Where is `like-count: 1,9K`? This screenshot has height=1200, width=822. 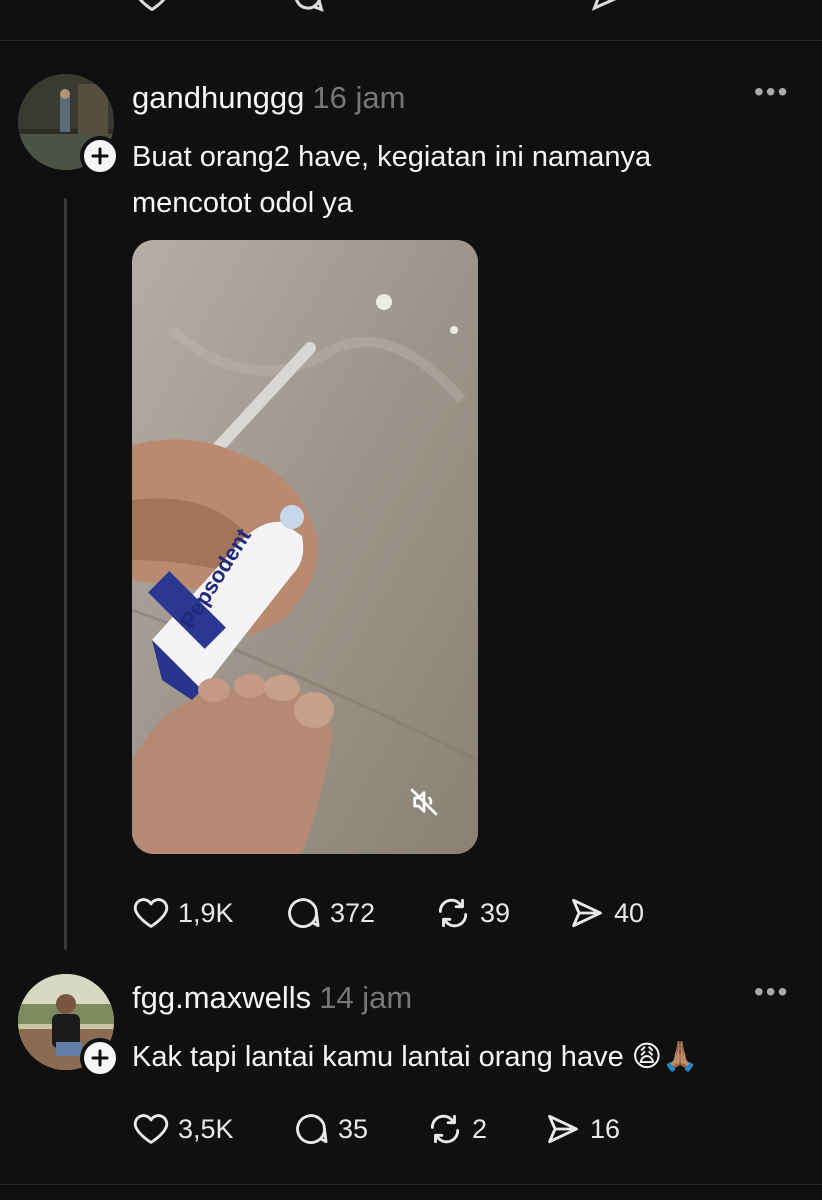 like-count: 1,9K is located at coordinates (206, 912).